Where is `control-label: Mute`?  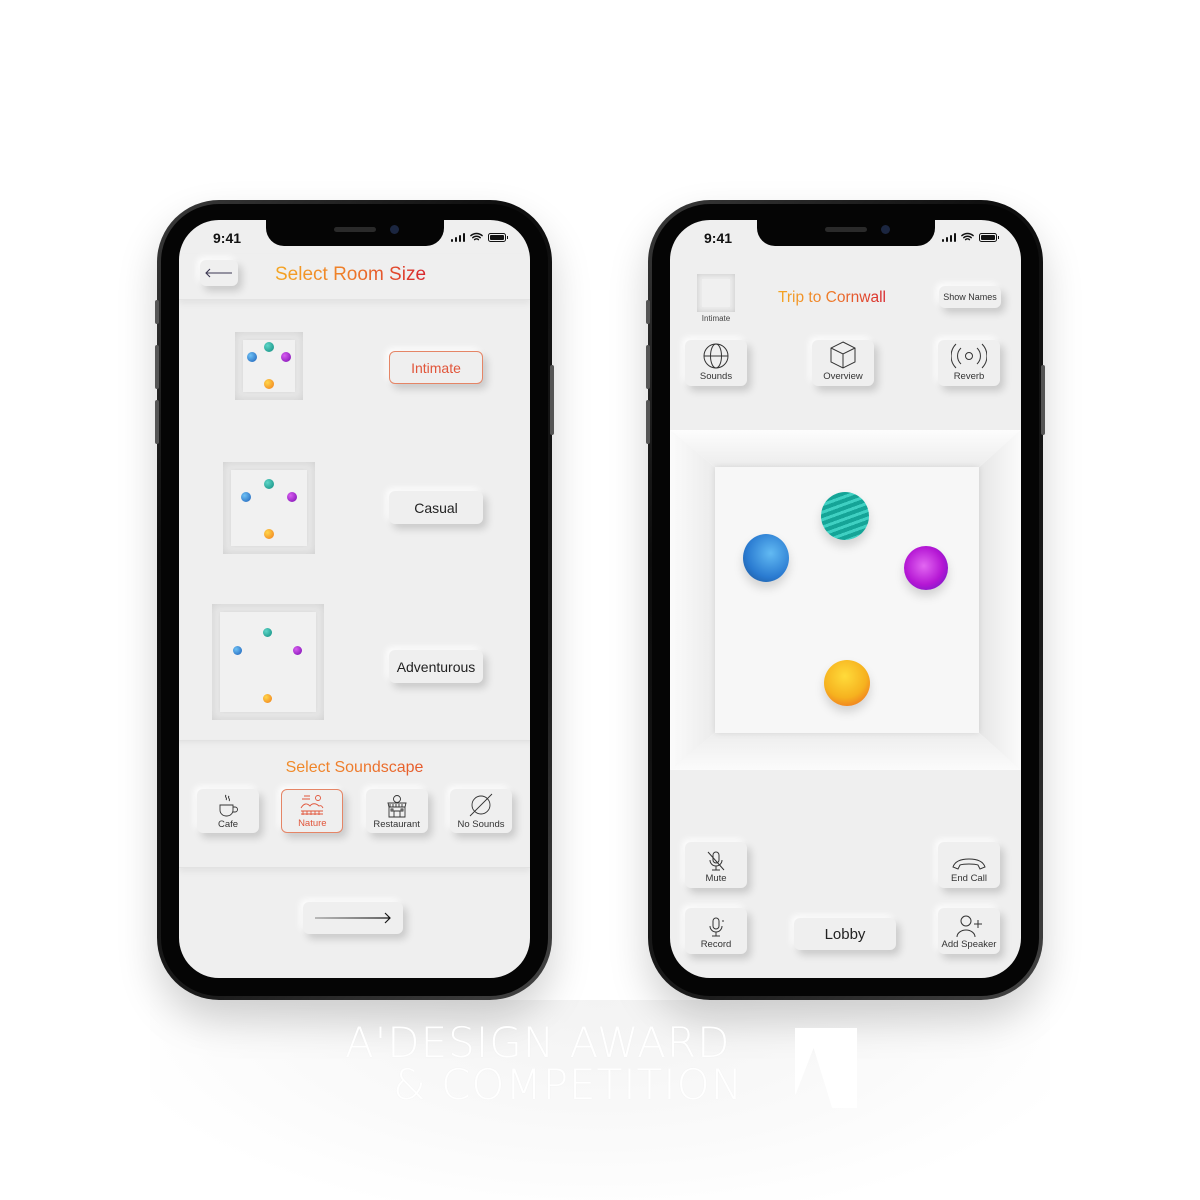
control-label: Mute is located at coordinates (716, 878).